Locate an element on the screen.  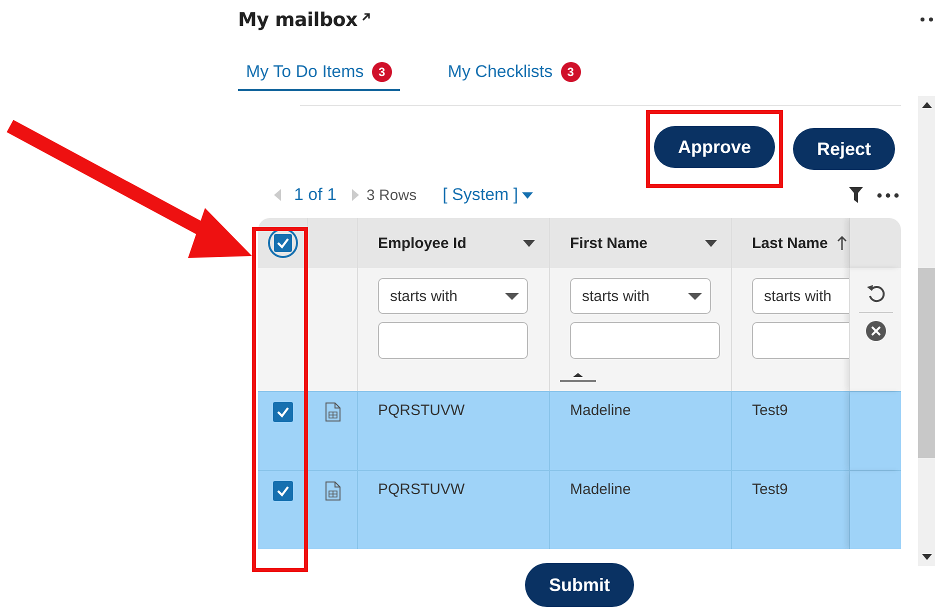
row-count: 3 Rows is located at coordinates (391, 195).